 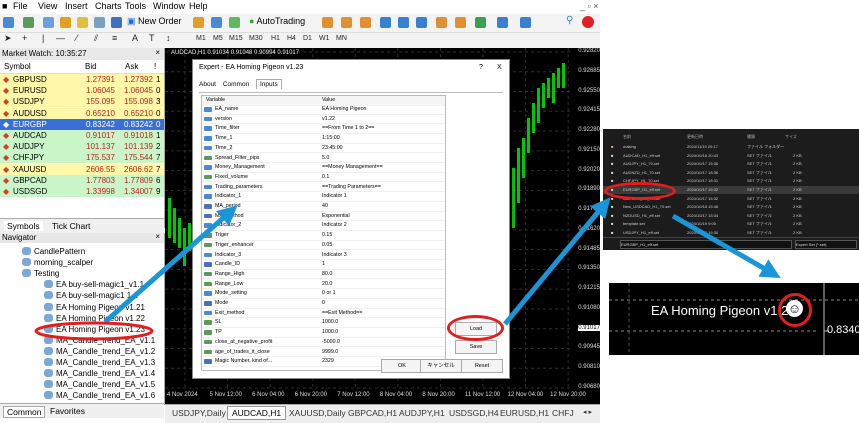 What do you see at coordinates (94, 331) in the screenshot?
I see `navigator-highlight-ring` at bounding box center [94, 331].